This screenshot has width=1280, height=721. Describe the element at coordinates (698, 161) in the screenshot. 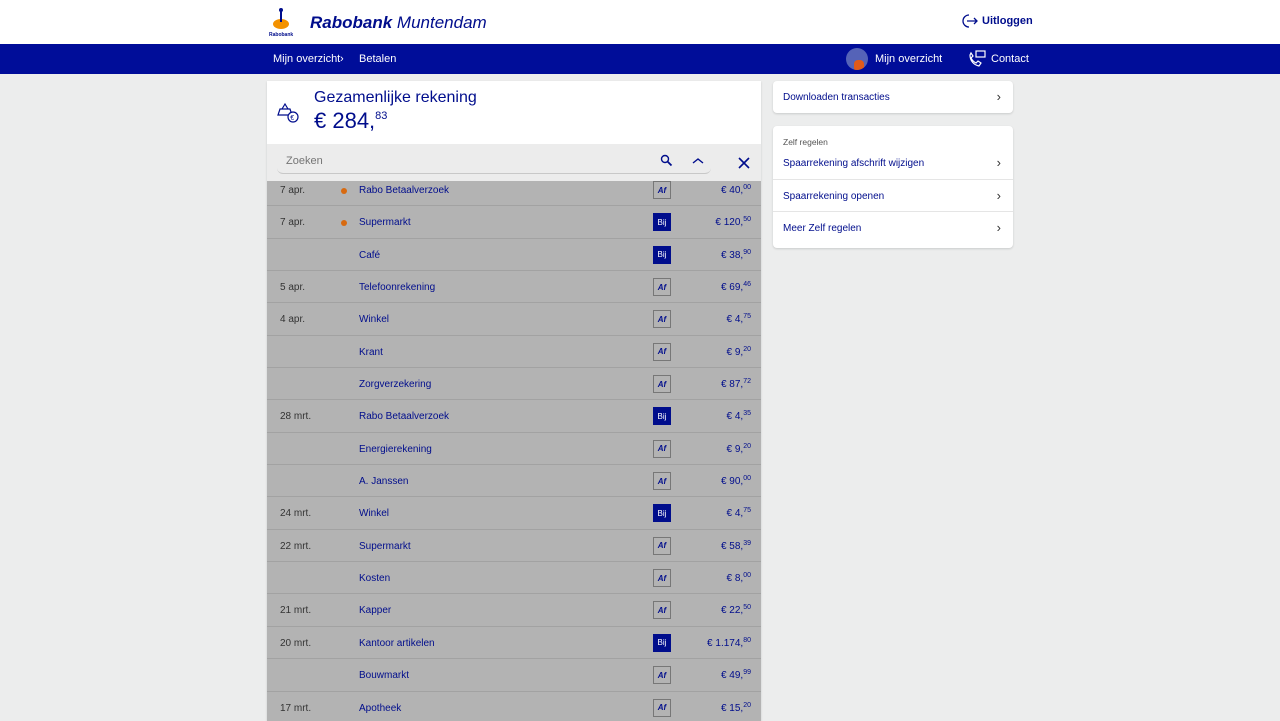

I see `chevron-up-icon` at that location.